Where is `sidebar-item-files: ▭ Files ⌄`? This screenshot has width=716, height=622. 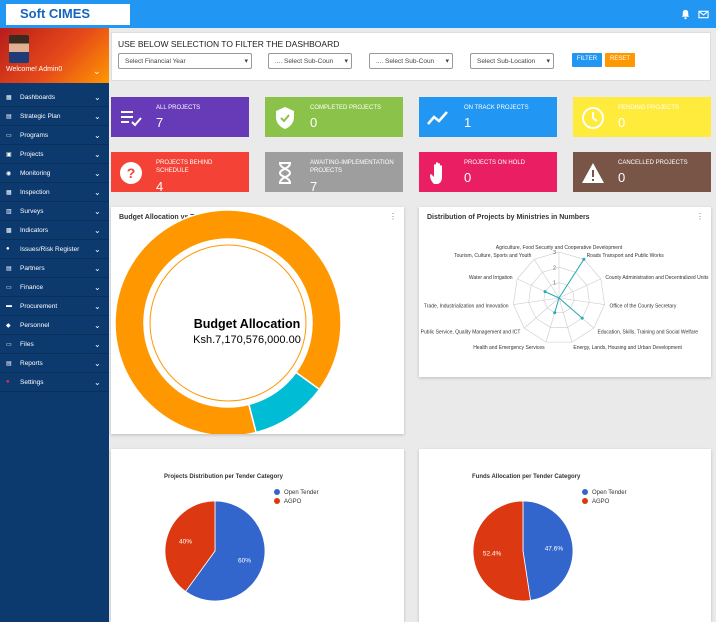 sidebar-item-files: ▭ Files ⌄ is located at coordinates (54, 345).